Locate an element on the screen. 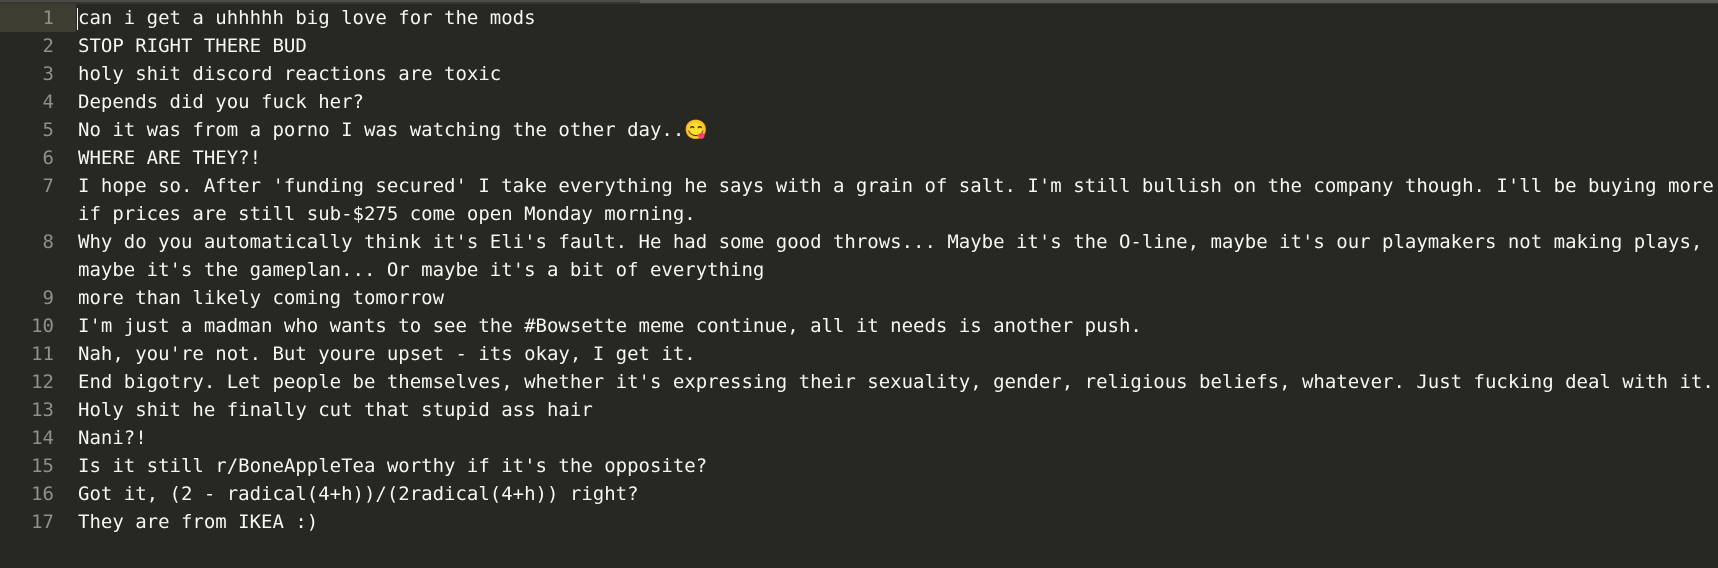 The image size is (1718, 568). editor-line-17: 17 They are from IKEA :) is located at coordinates (859, 522).